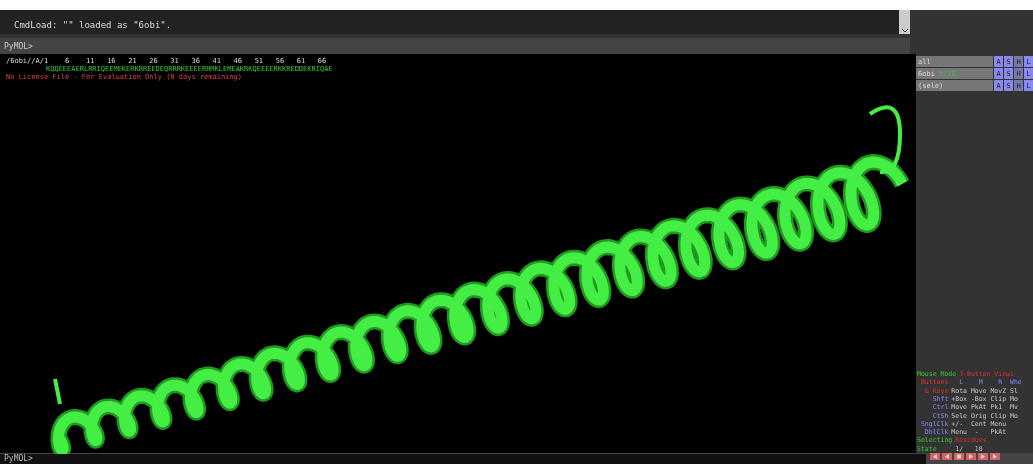 The image size is (1033, 464). What do you see at coordinates (455, 46) in the screenshot?
I see `command-field: PyMOL>` at bounding box center [455, 46].